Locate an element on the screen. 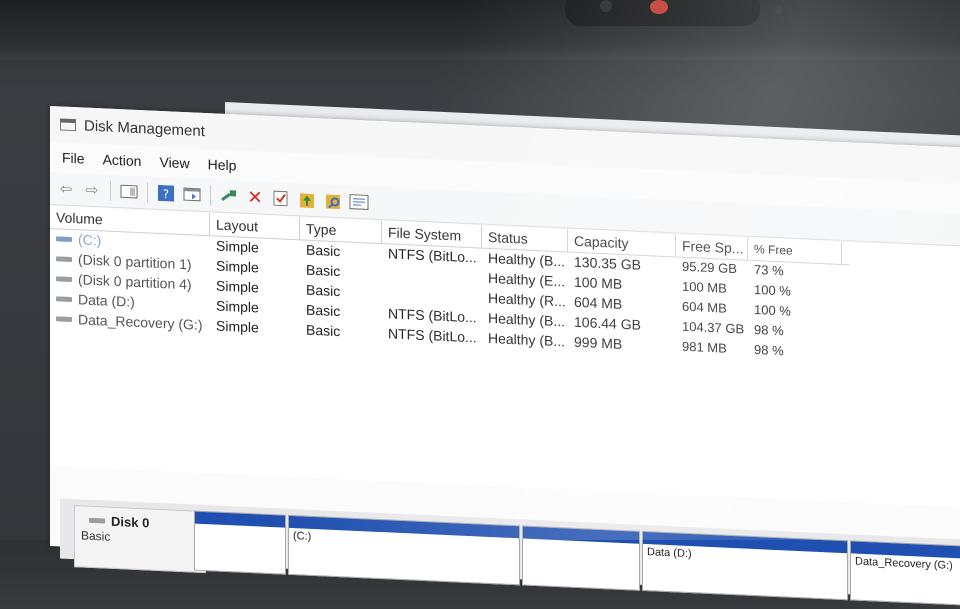  list-view-icon is located at coordinates (359, 202).